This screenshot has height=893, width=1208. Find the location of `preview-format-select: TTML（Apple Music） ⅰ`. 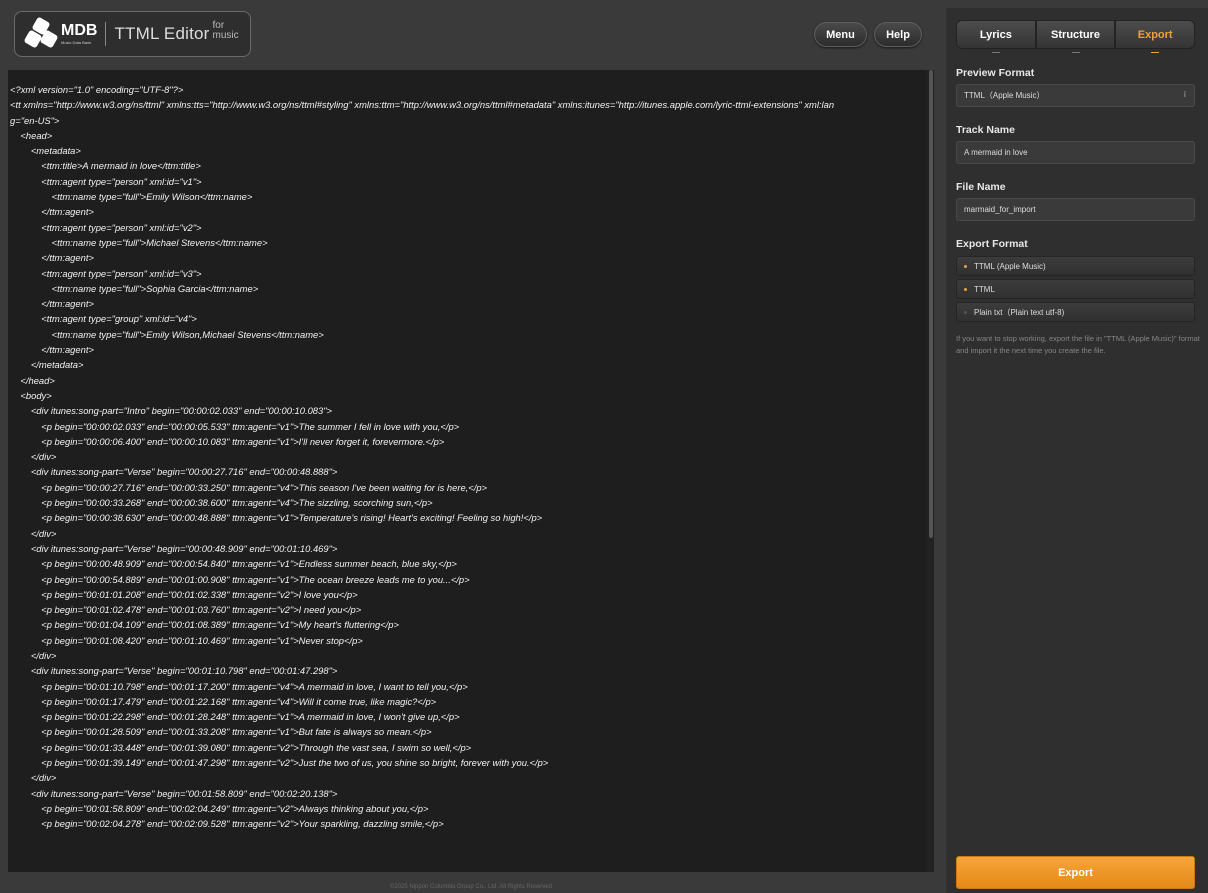

preview-format-select: TTML（Apple Music） ⅰ is located at coordinates (1075, 95).